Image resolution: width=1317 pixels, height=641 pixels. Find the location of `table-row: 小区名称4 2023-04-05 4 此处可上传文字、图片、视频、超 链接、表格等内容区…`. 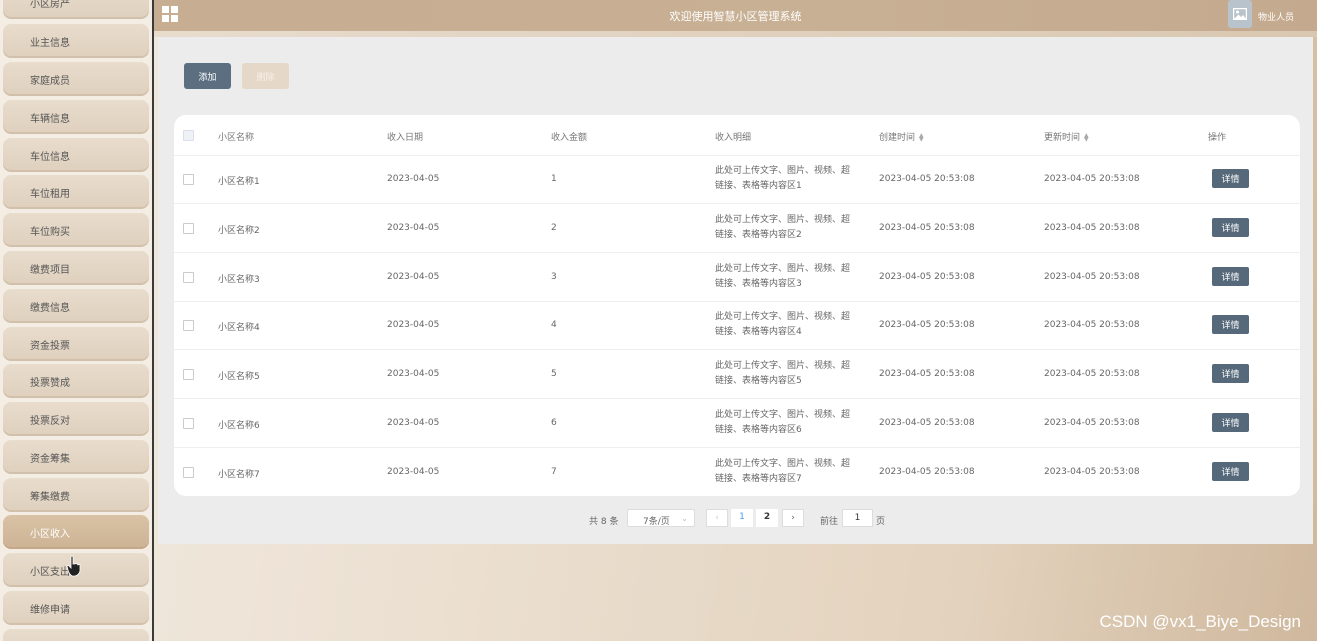

table-row: 小区名称4 2023-04-05 4 此处可上传文字、图片、视频、超 链接、表格等内容区… is located at coordinates (737, 326).